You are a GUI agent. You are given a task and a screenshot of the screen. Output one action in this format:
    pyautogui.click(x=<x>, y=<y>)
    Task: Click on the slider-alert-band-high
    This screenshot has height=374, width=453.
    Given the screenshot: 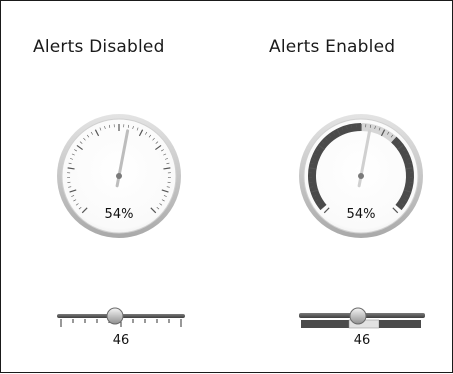 What is the action you would take?
    pyautogui.click(x=400, y=324)
    